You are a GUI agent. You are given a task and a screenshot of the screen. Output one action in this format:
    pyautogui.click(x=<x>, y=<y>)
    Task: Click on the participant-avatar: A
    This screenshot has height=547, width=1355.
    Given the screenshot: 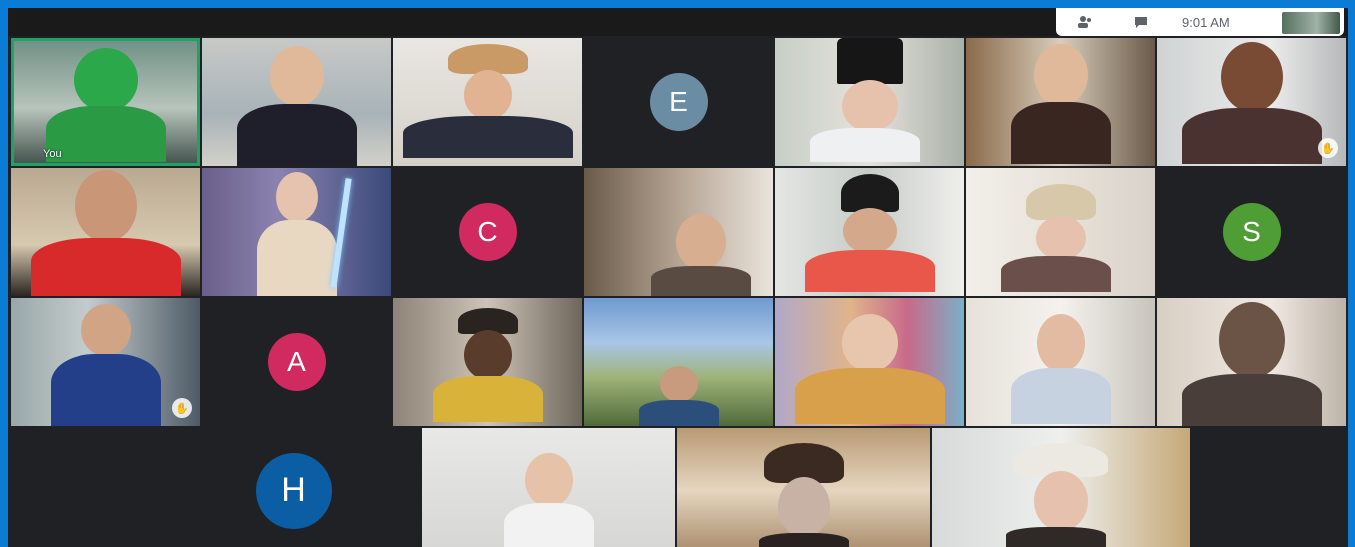 What is the action you would take?
    pyautogui.click(x=296, y=362)
    